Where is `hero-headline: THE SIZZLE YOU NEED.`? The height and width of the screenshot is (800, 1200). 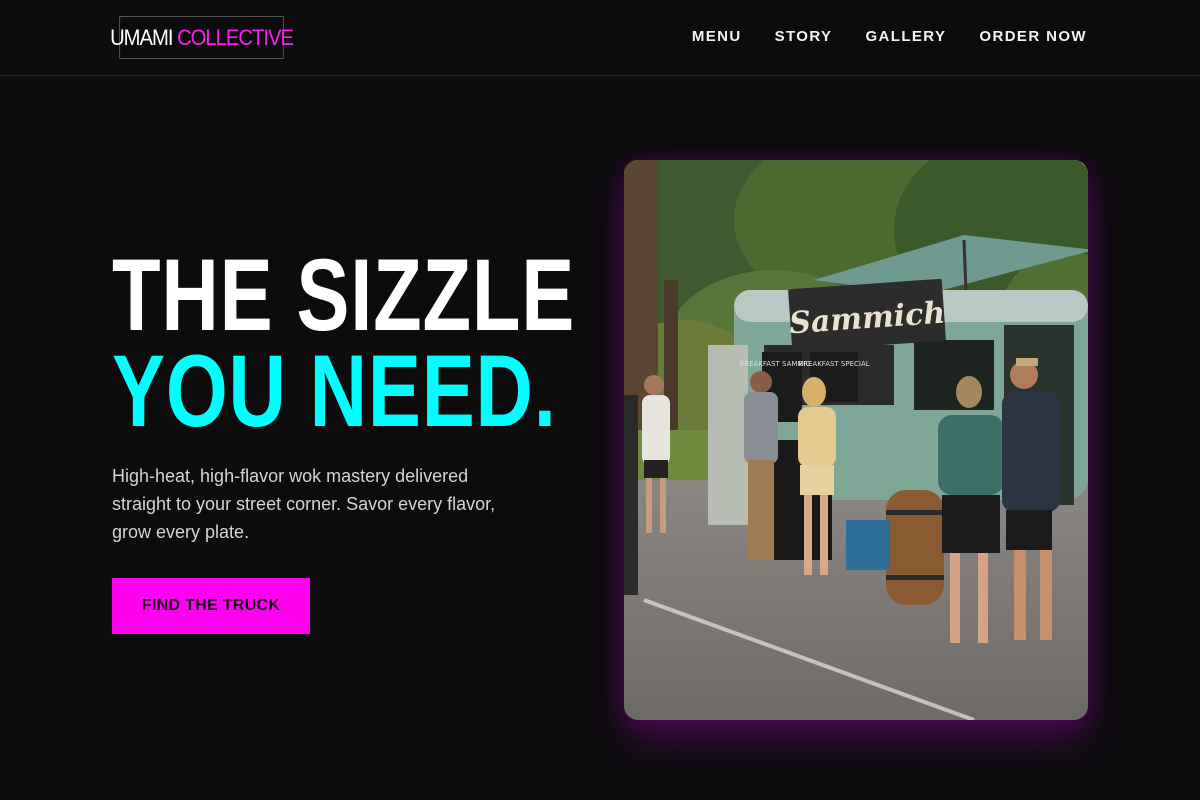
hero-headline: THE SIZZLE YOU NEED. is located at coordinates (409, 343).